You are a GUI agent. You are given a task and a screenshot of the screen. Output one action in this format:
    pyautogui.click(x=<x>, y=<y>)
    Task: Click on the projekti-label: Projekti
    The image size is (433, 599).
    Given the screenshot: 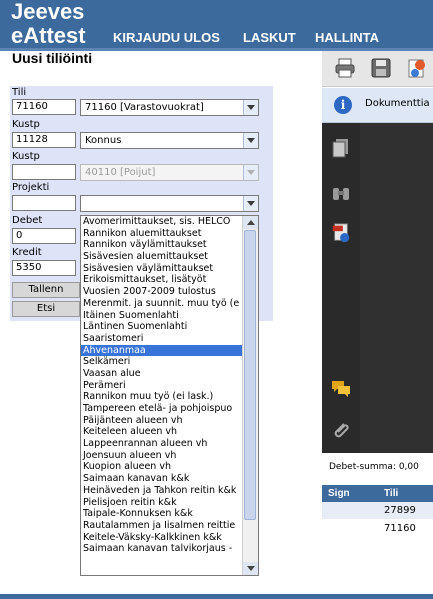 What is the action you would take?
    pyautogui.click(x=31, y=187)
    